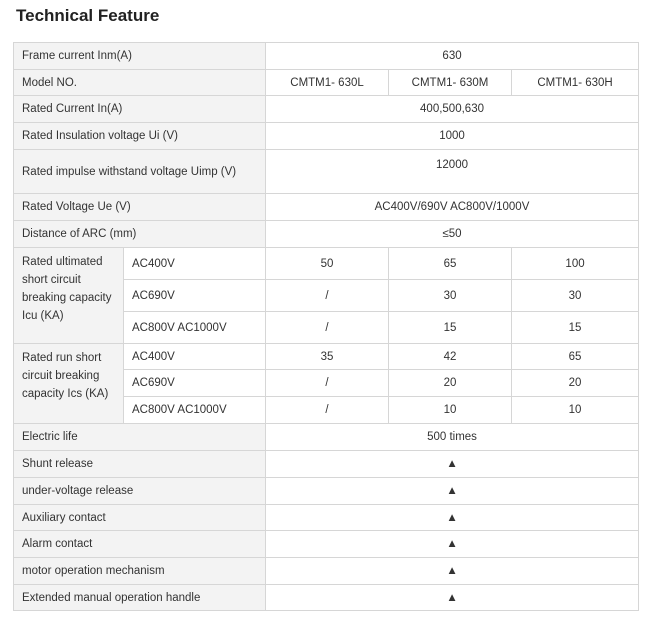 Image resolution: width=650 pixels, height=621 pixels. I want to click on row-label: Auxiliary contact, so click(139, 517).